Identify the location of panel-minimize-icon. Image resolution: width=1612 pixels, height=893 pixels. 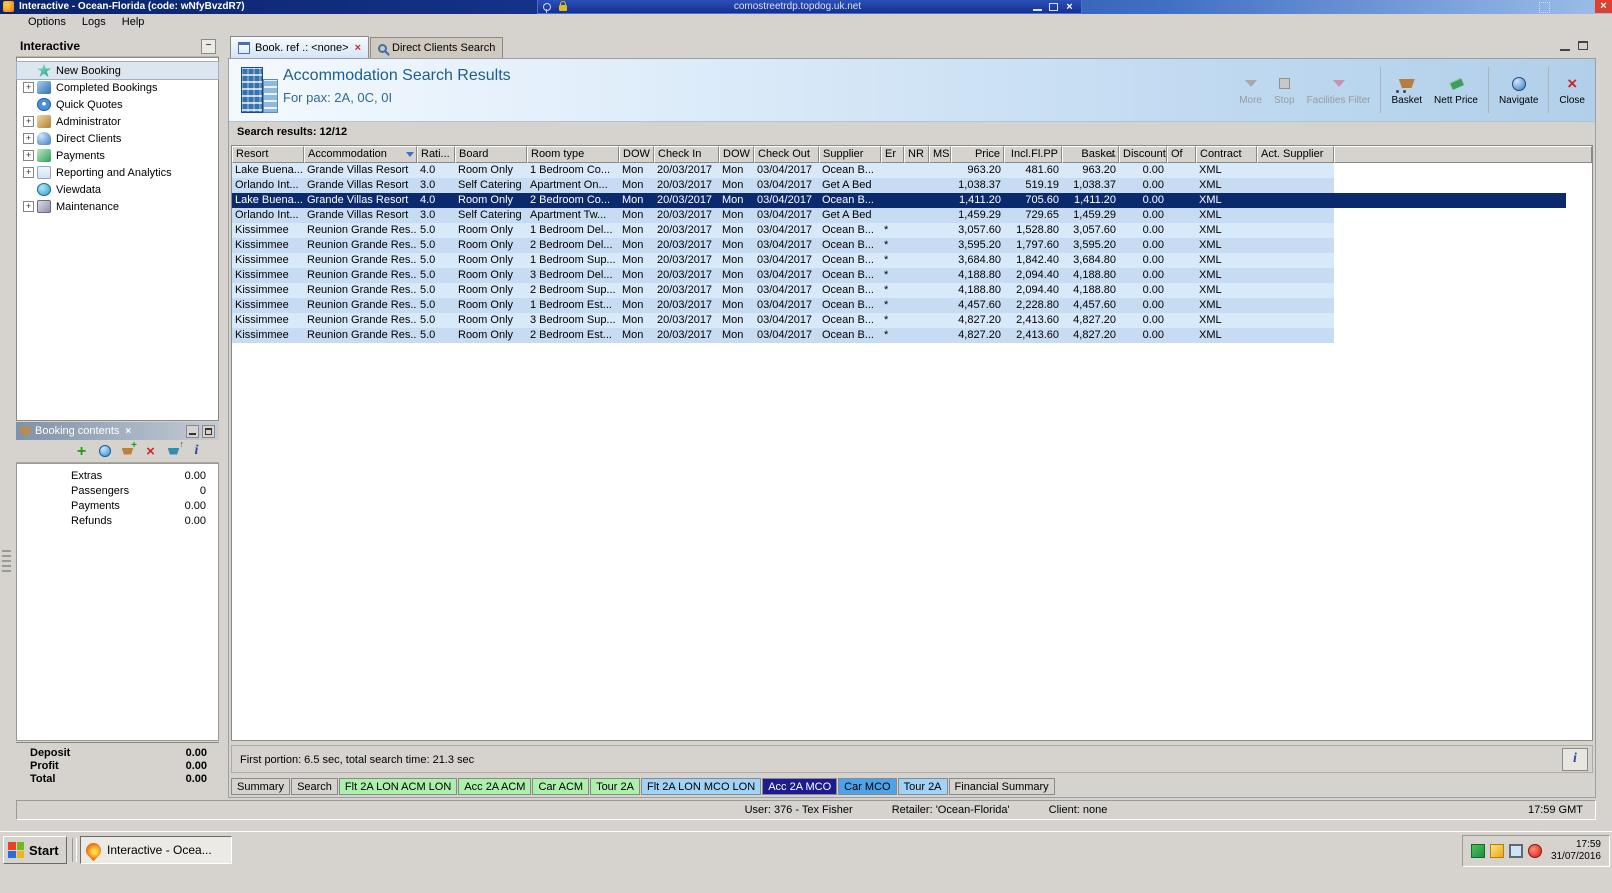
(192, 431).